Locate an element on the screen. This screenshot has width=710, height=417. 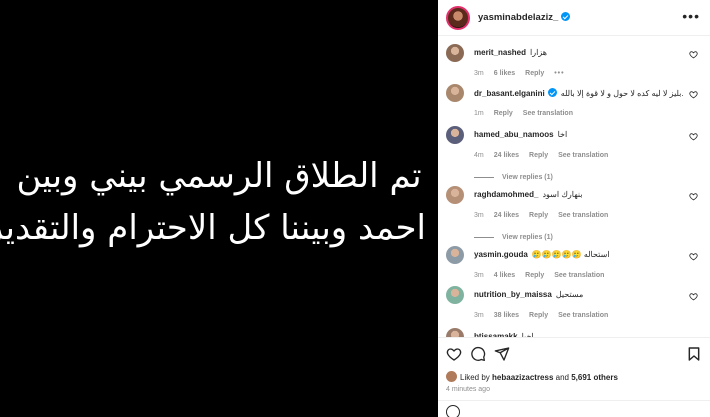
liked-by-user: hebaazizactress is located at coordinates (522, 377).